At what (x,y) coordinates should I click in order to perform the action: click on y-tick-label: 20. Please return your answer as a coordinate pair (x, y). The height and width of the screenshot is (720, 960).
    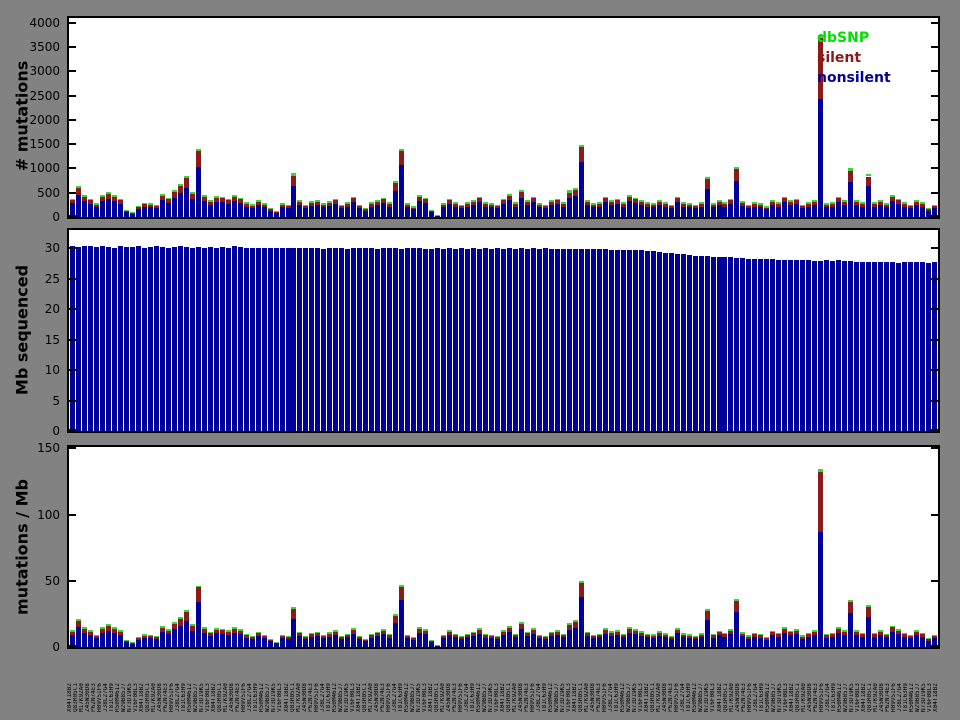
    Looking at the image, I should click on (52, 309).